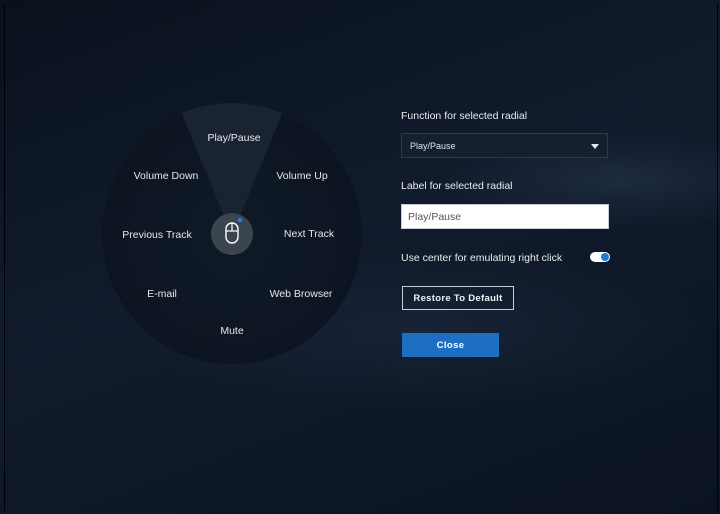  Describe the element at coordinates (504, 145) in the screenshot. I see `function-select: Play/Pause` at that location.